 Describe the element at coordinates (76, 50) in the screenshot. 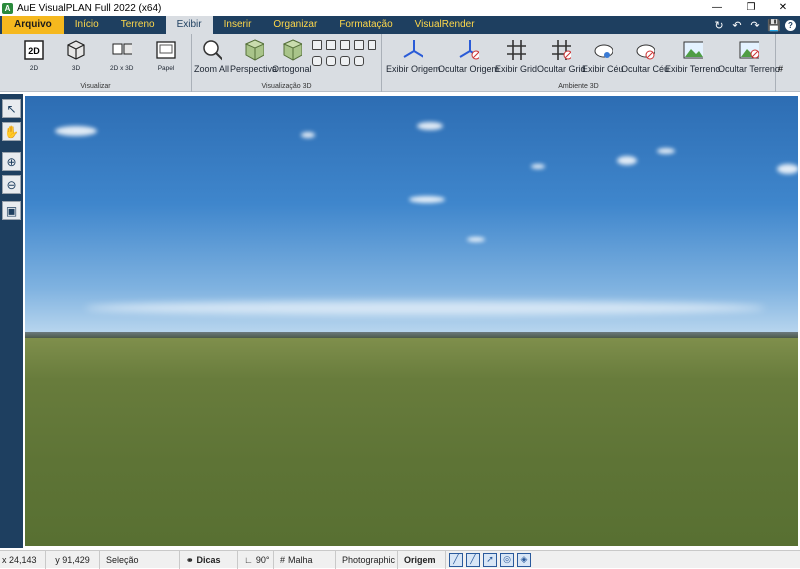

I see `cube-3d-icon` at that location.